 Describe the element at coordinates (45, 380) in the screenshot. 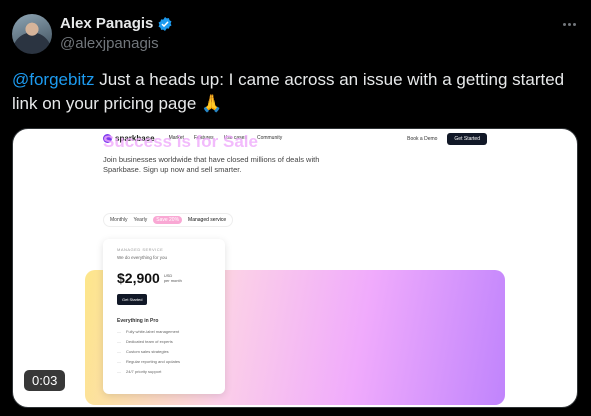

I see `video-timer: 0:03` at that location.